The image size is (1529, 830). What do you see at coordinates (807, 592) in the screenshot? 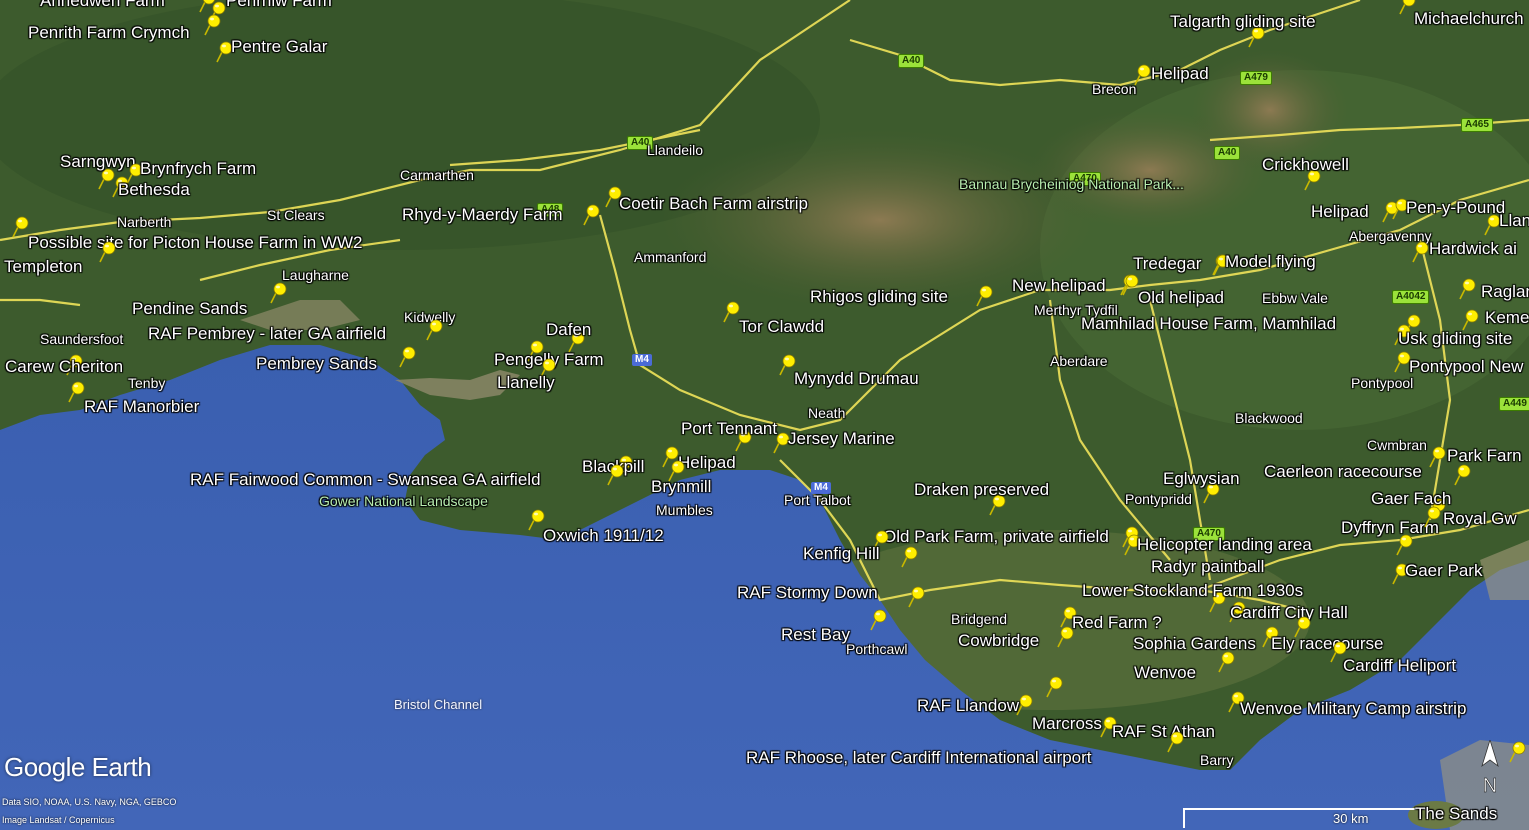
I see `placemark-label: RAF Stormy Down` at bounding box center [807, 592].